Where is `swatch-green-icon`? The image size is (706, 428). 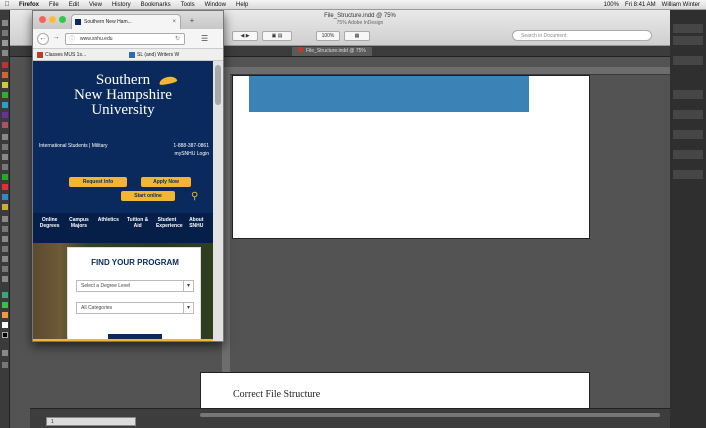 swatch-green-icon is located at coordinates (5, 95).